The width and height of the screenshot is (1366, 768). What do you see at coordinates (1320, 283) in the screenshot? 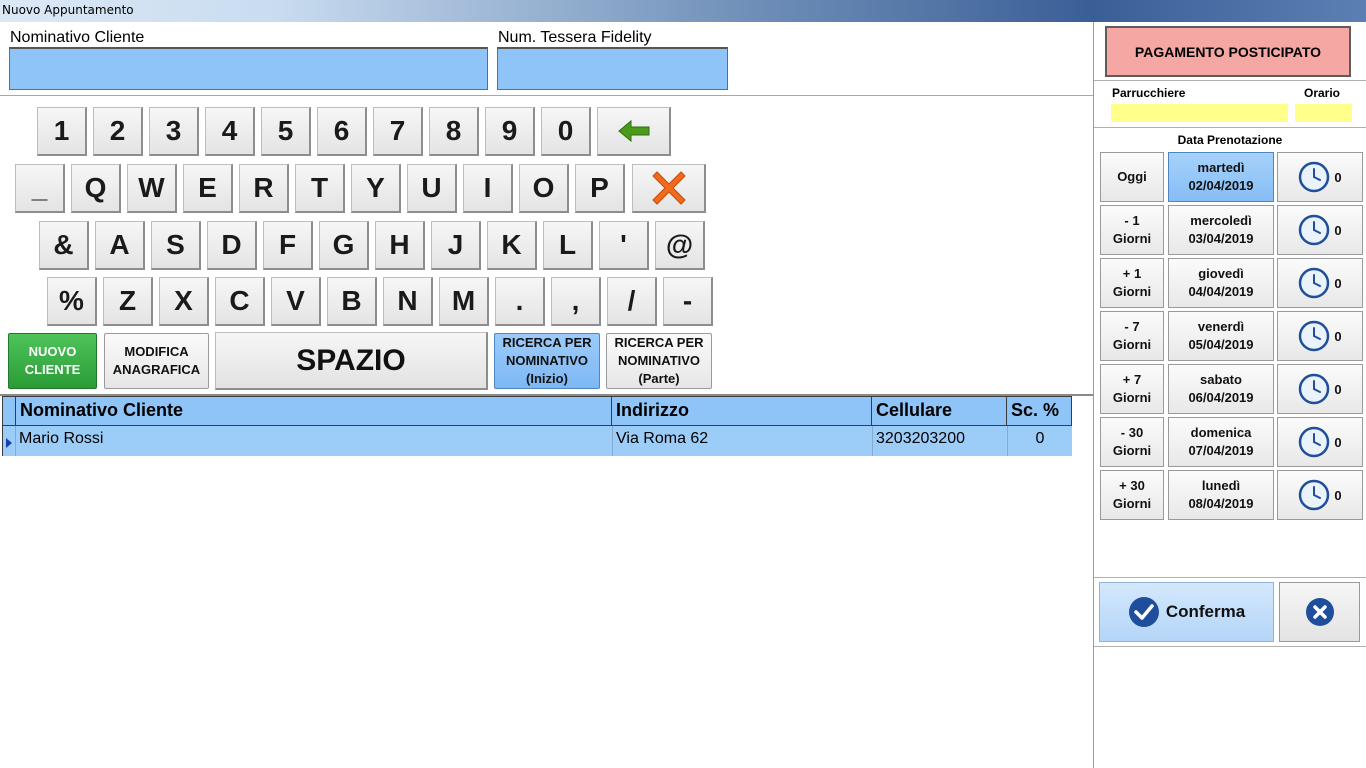
I see `appointments-count-button-2: 0` at bounding box center [1320, 283].